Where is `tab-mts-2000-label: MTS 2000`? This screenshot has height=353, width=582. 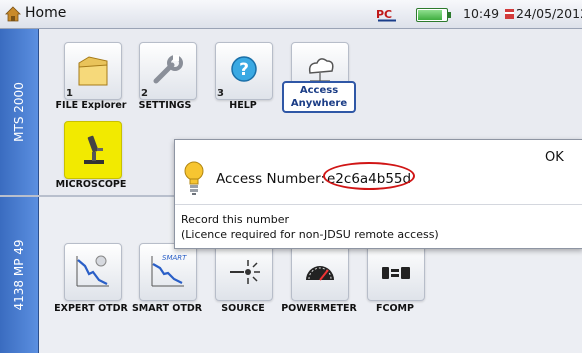
tab-mts-2000-label: MTS 2000 is located at coordinates (19, 112).